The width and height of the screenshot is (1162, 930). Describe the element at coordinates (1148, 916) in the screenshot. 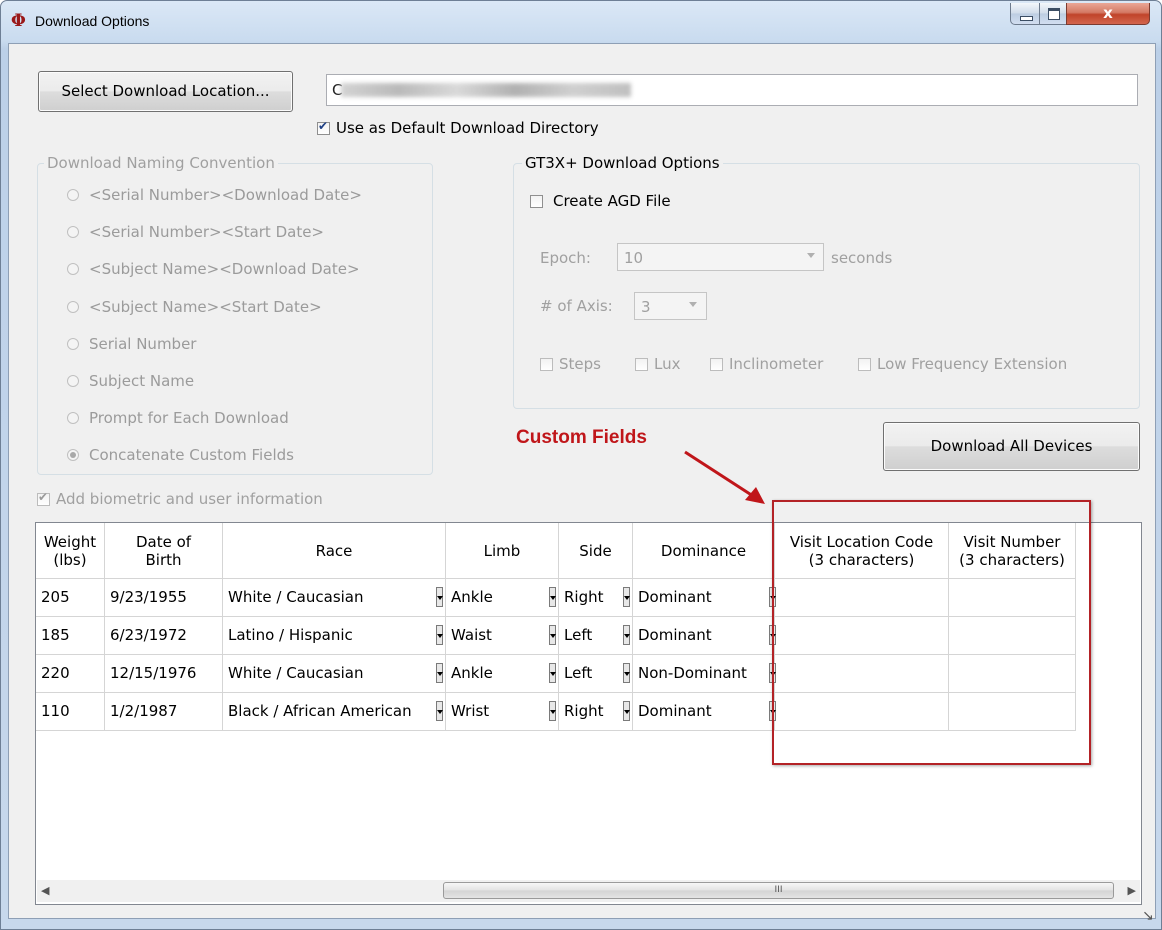

I see `resize-grip-icon: ↘` at that location.